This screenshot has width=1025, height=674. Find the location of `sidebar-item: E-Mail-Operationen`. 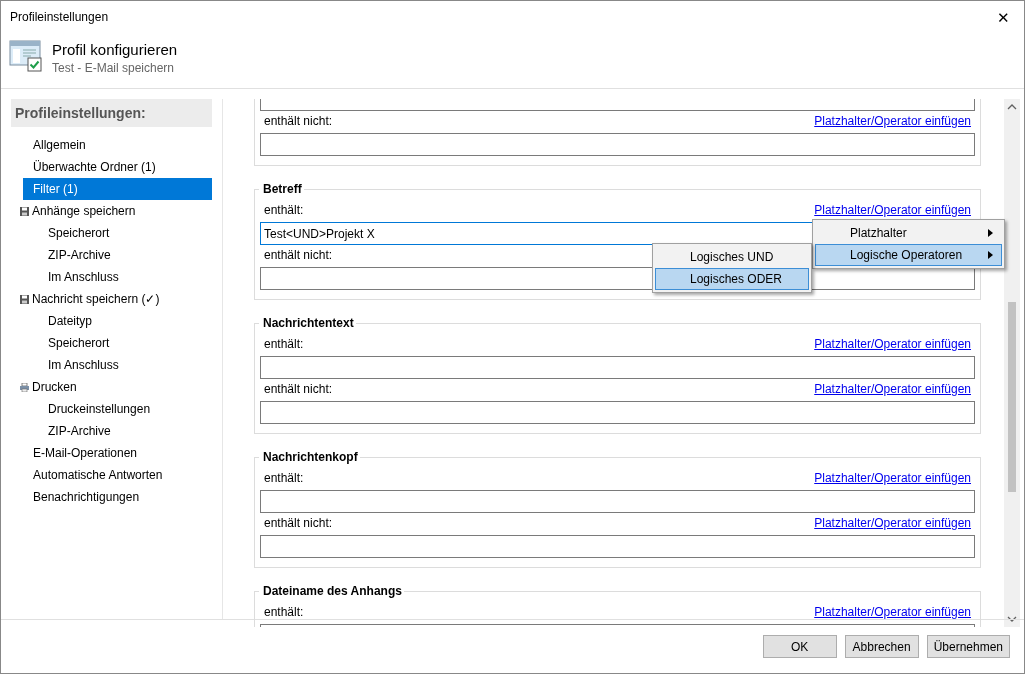

sidebar-item: E-Mail-Operationen is located at coordinates (117, 453).